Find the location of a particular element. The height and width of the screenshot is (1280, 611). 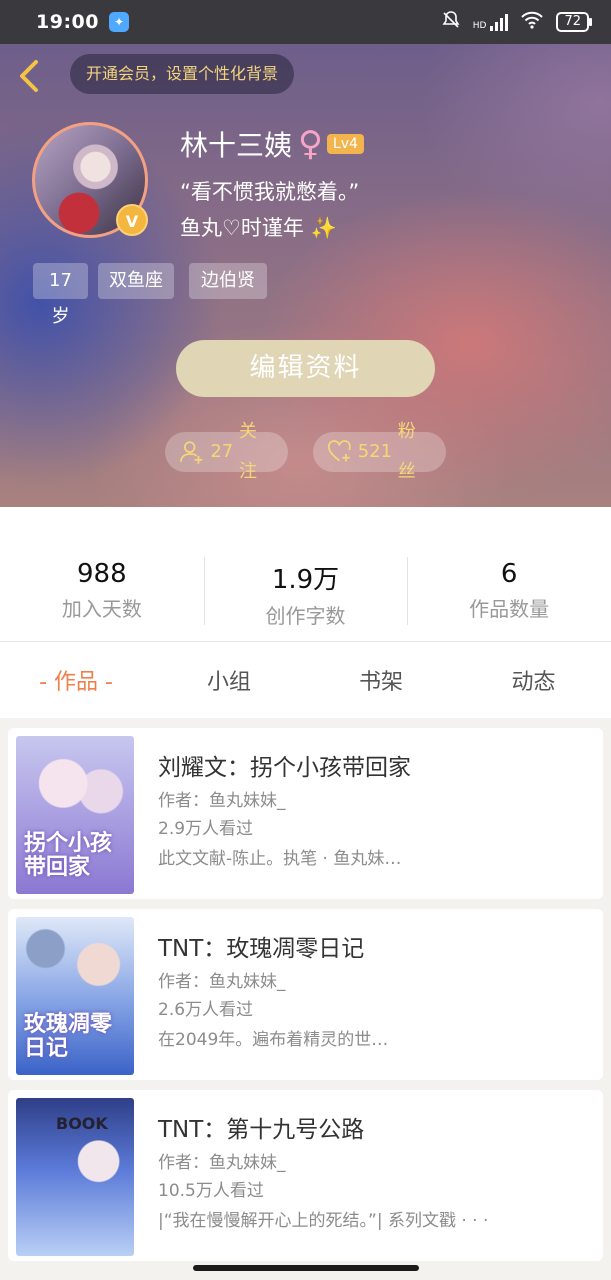

stat-days-joined: 988 加入天数 is located at coordinates (102, 574).